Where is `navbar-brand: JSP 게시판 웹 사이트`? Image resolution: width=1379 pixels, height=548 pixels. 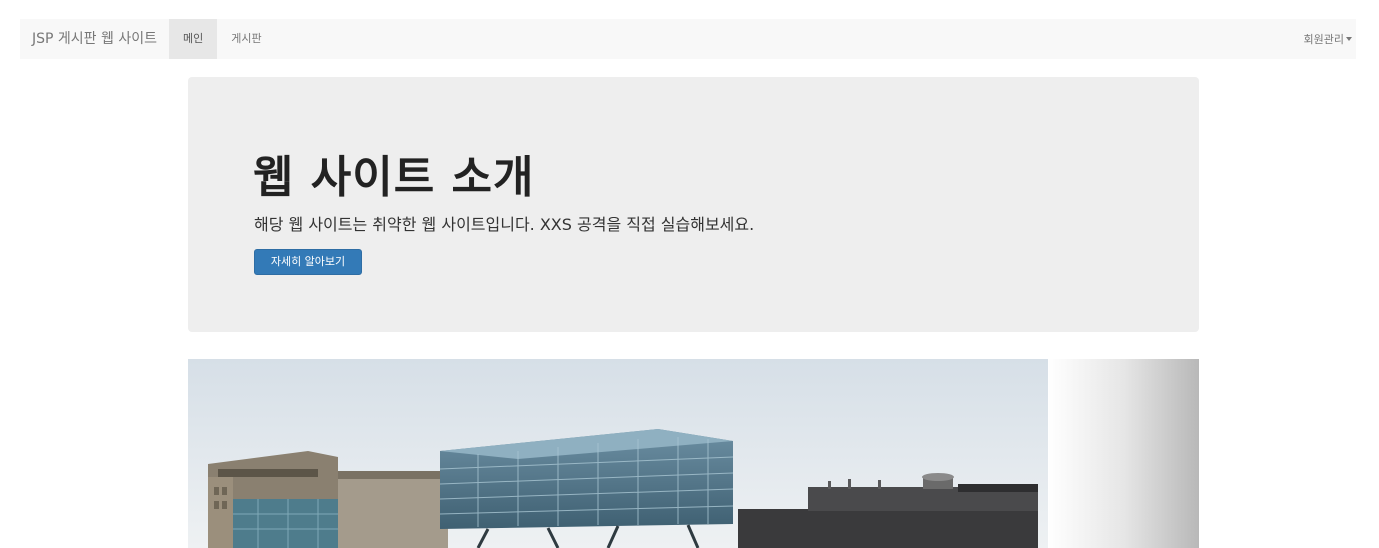 navbar-brand: JSP 게시판 웹 사이트 is located at coordinates (94, 39).